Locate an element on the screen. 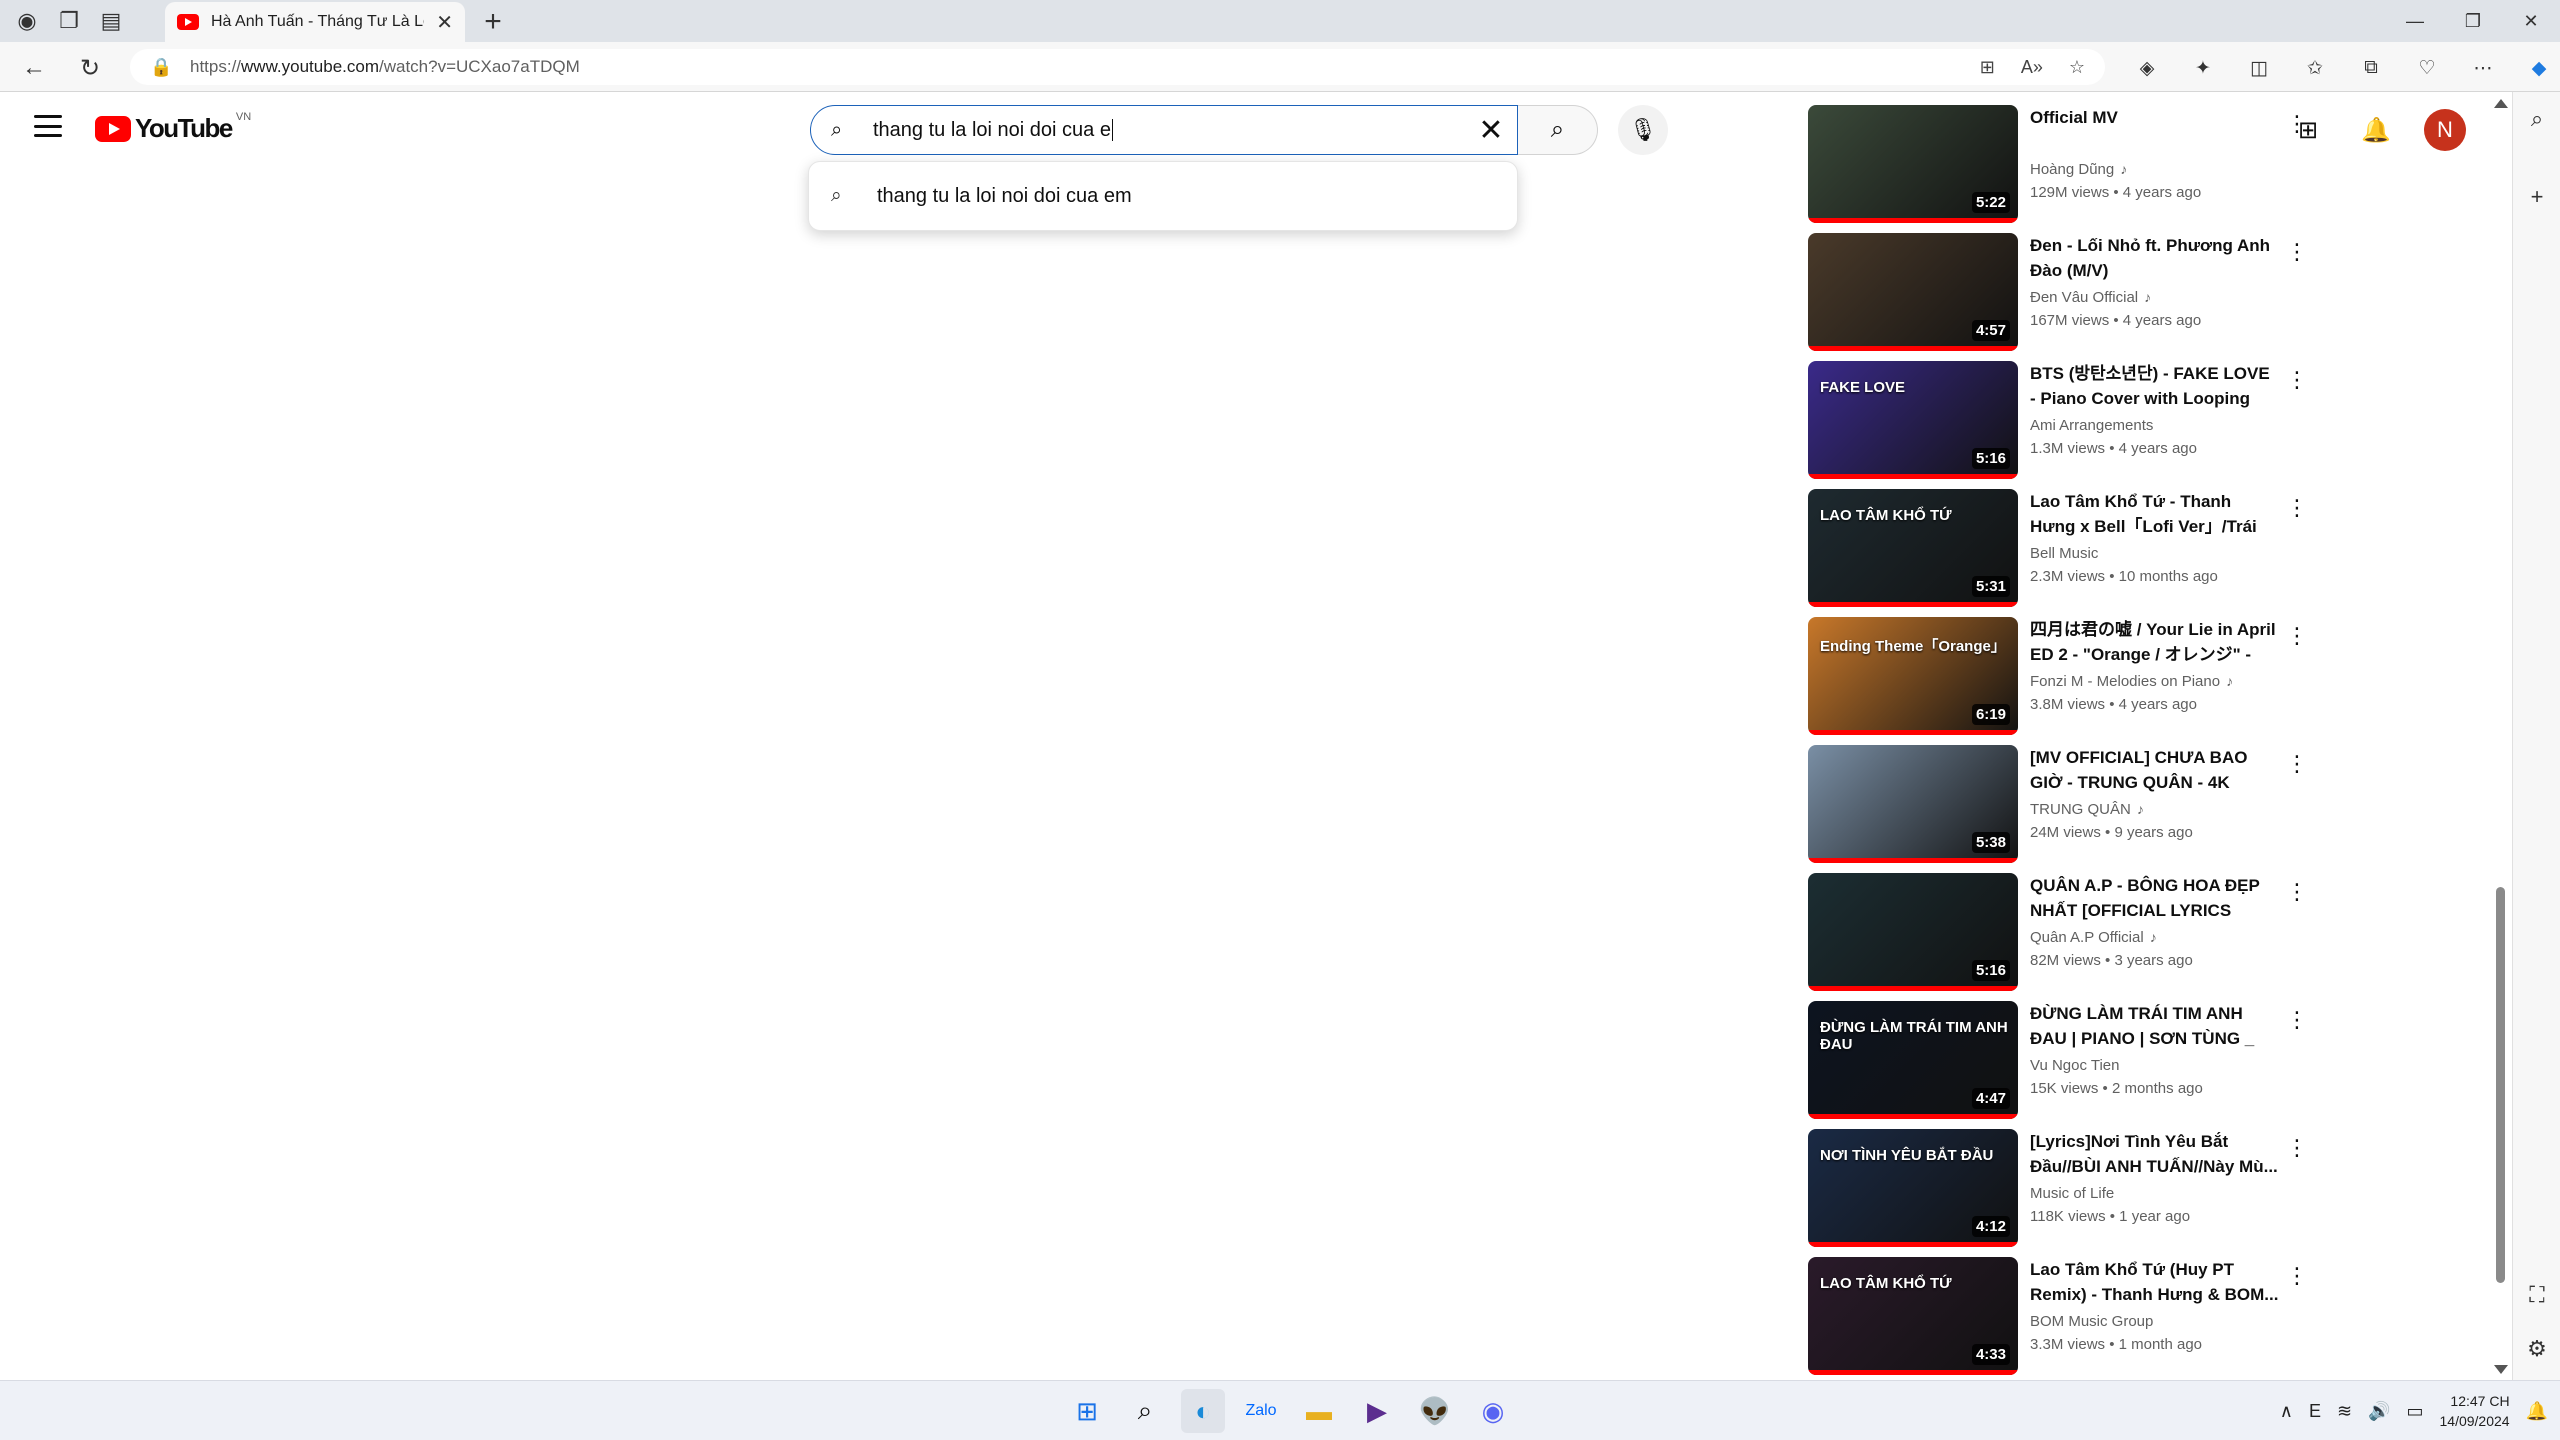 The height and width of the screenshot is (1440, 2560). extension-icon: ◈ is located at coordinates (2147, 68).